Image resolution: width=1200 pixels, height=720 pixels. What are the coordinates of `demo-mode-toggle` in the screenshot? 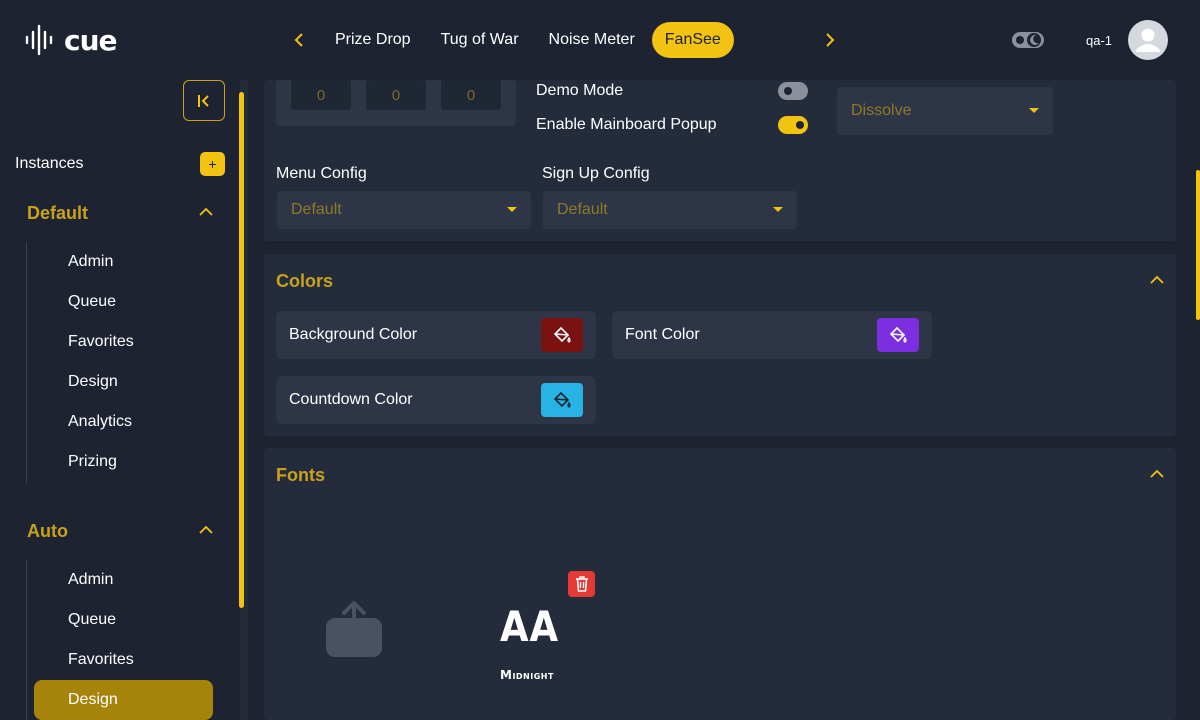 It's located at (793, 91).